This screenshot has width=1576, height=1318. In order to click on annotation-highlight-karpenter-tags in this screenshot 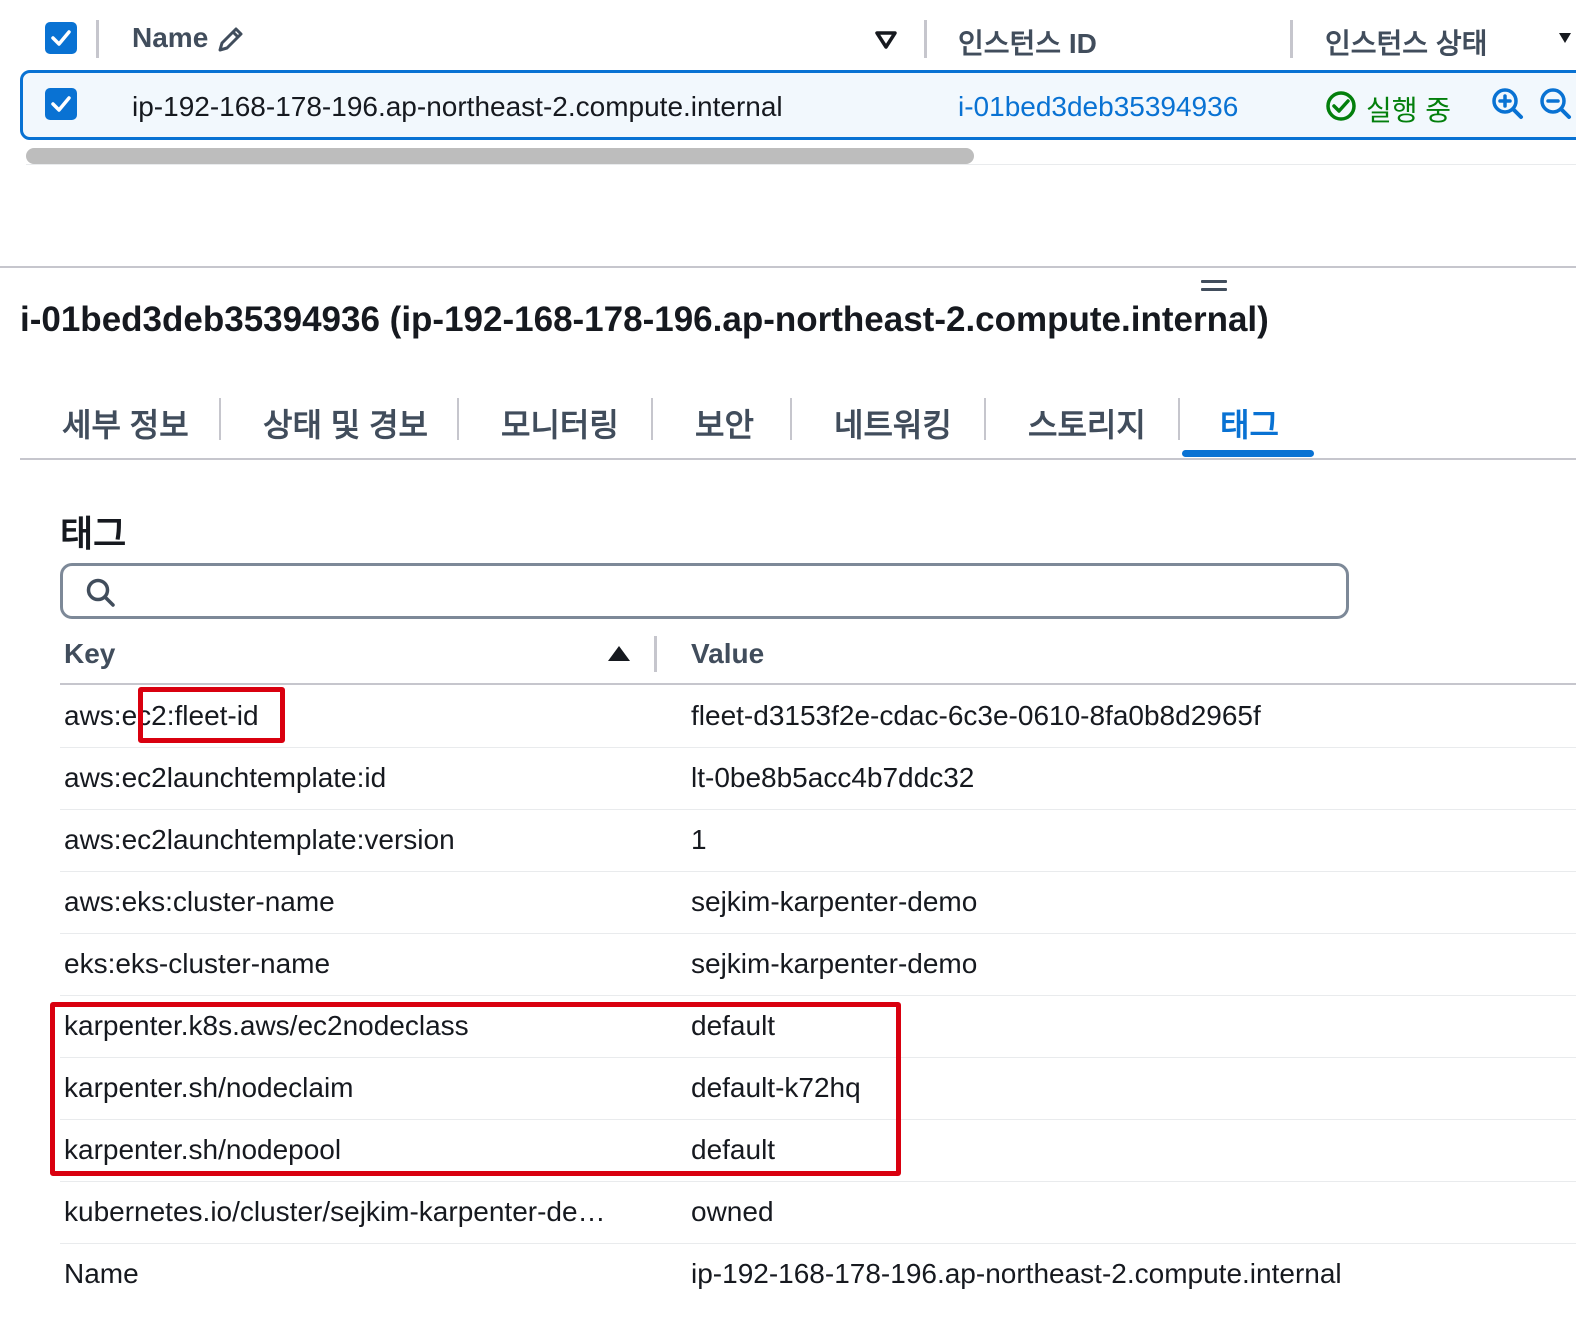, I will do `click(475, 1089)`.